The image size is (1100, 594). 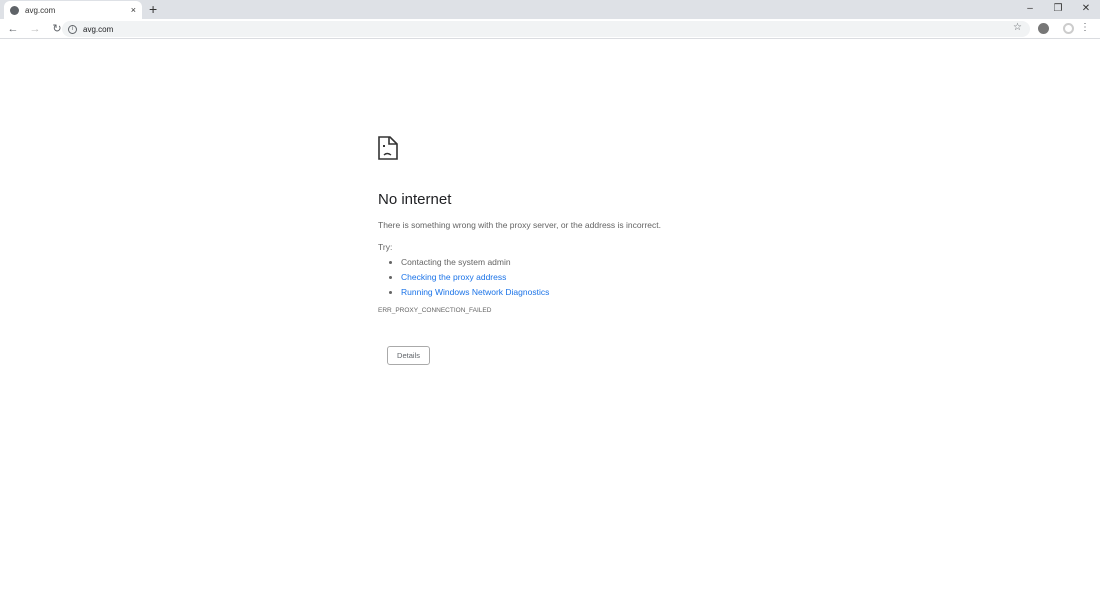 What do you see at coordinates (98, 29) in the screenshot?
I see `address-text: avg.com` at bounding box center [98, 29].